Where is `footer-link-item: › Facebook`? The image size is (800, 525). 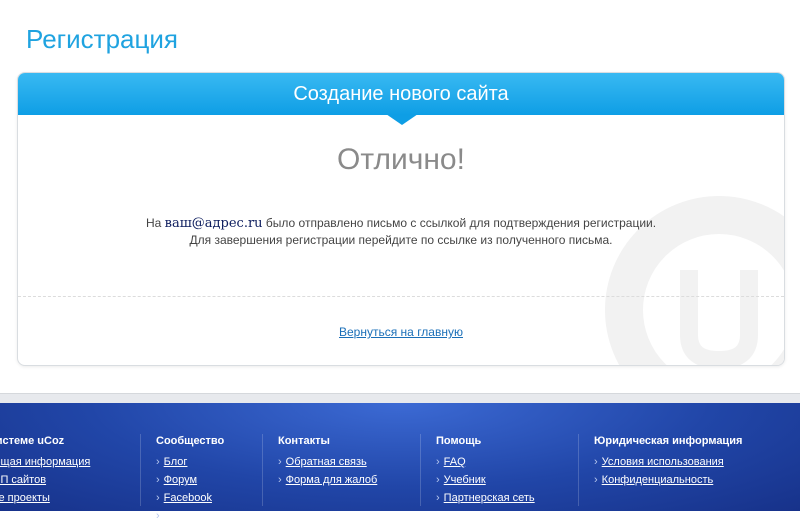 footer-link-item: › Facebook is located at coordinates (190, 498).